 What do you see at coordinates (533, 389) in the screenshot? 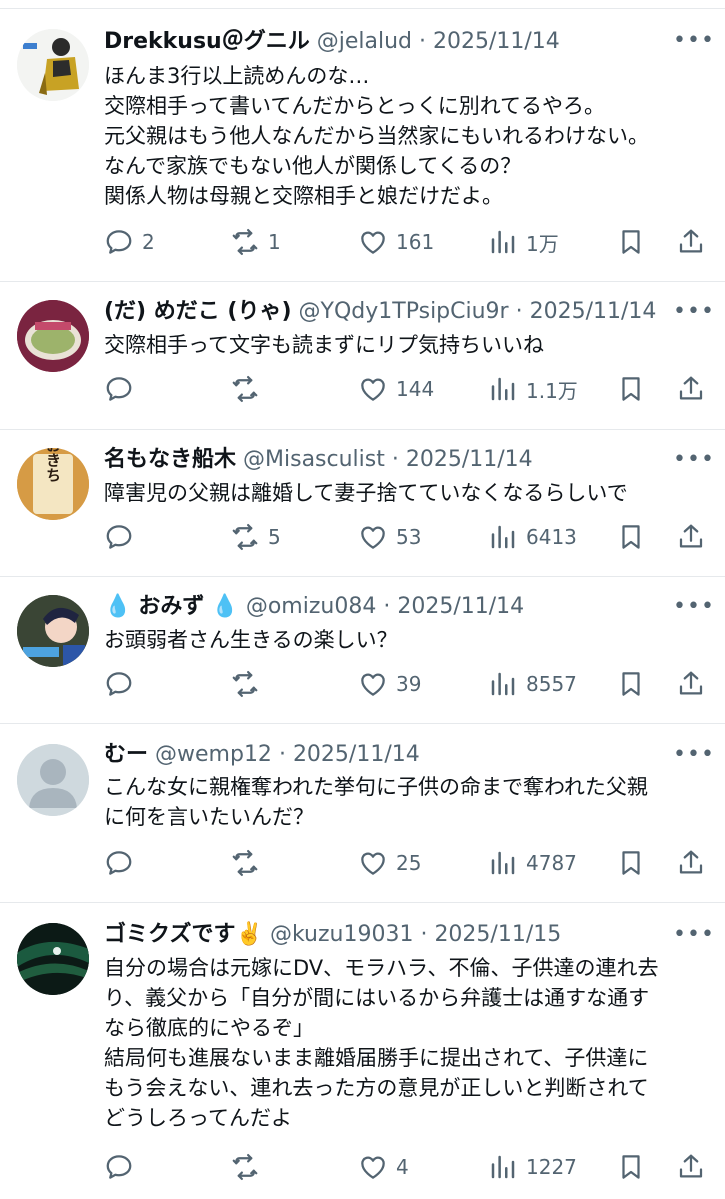
I see `views-button: 1.1万` at bounding box center [533, 389].